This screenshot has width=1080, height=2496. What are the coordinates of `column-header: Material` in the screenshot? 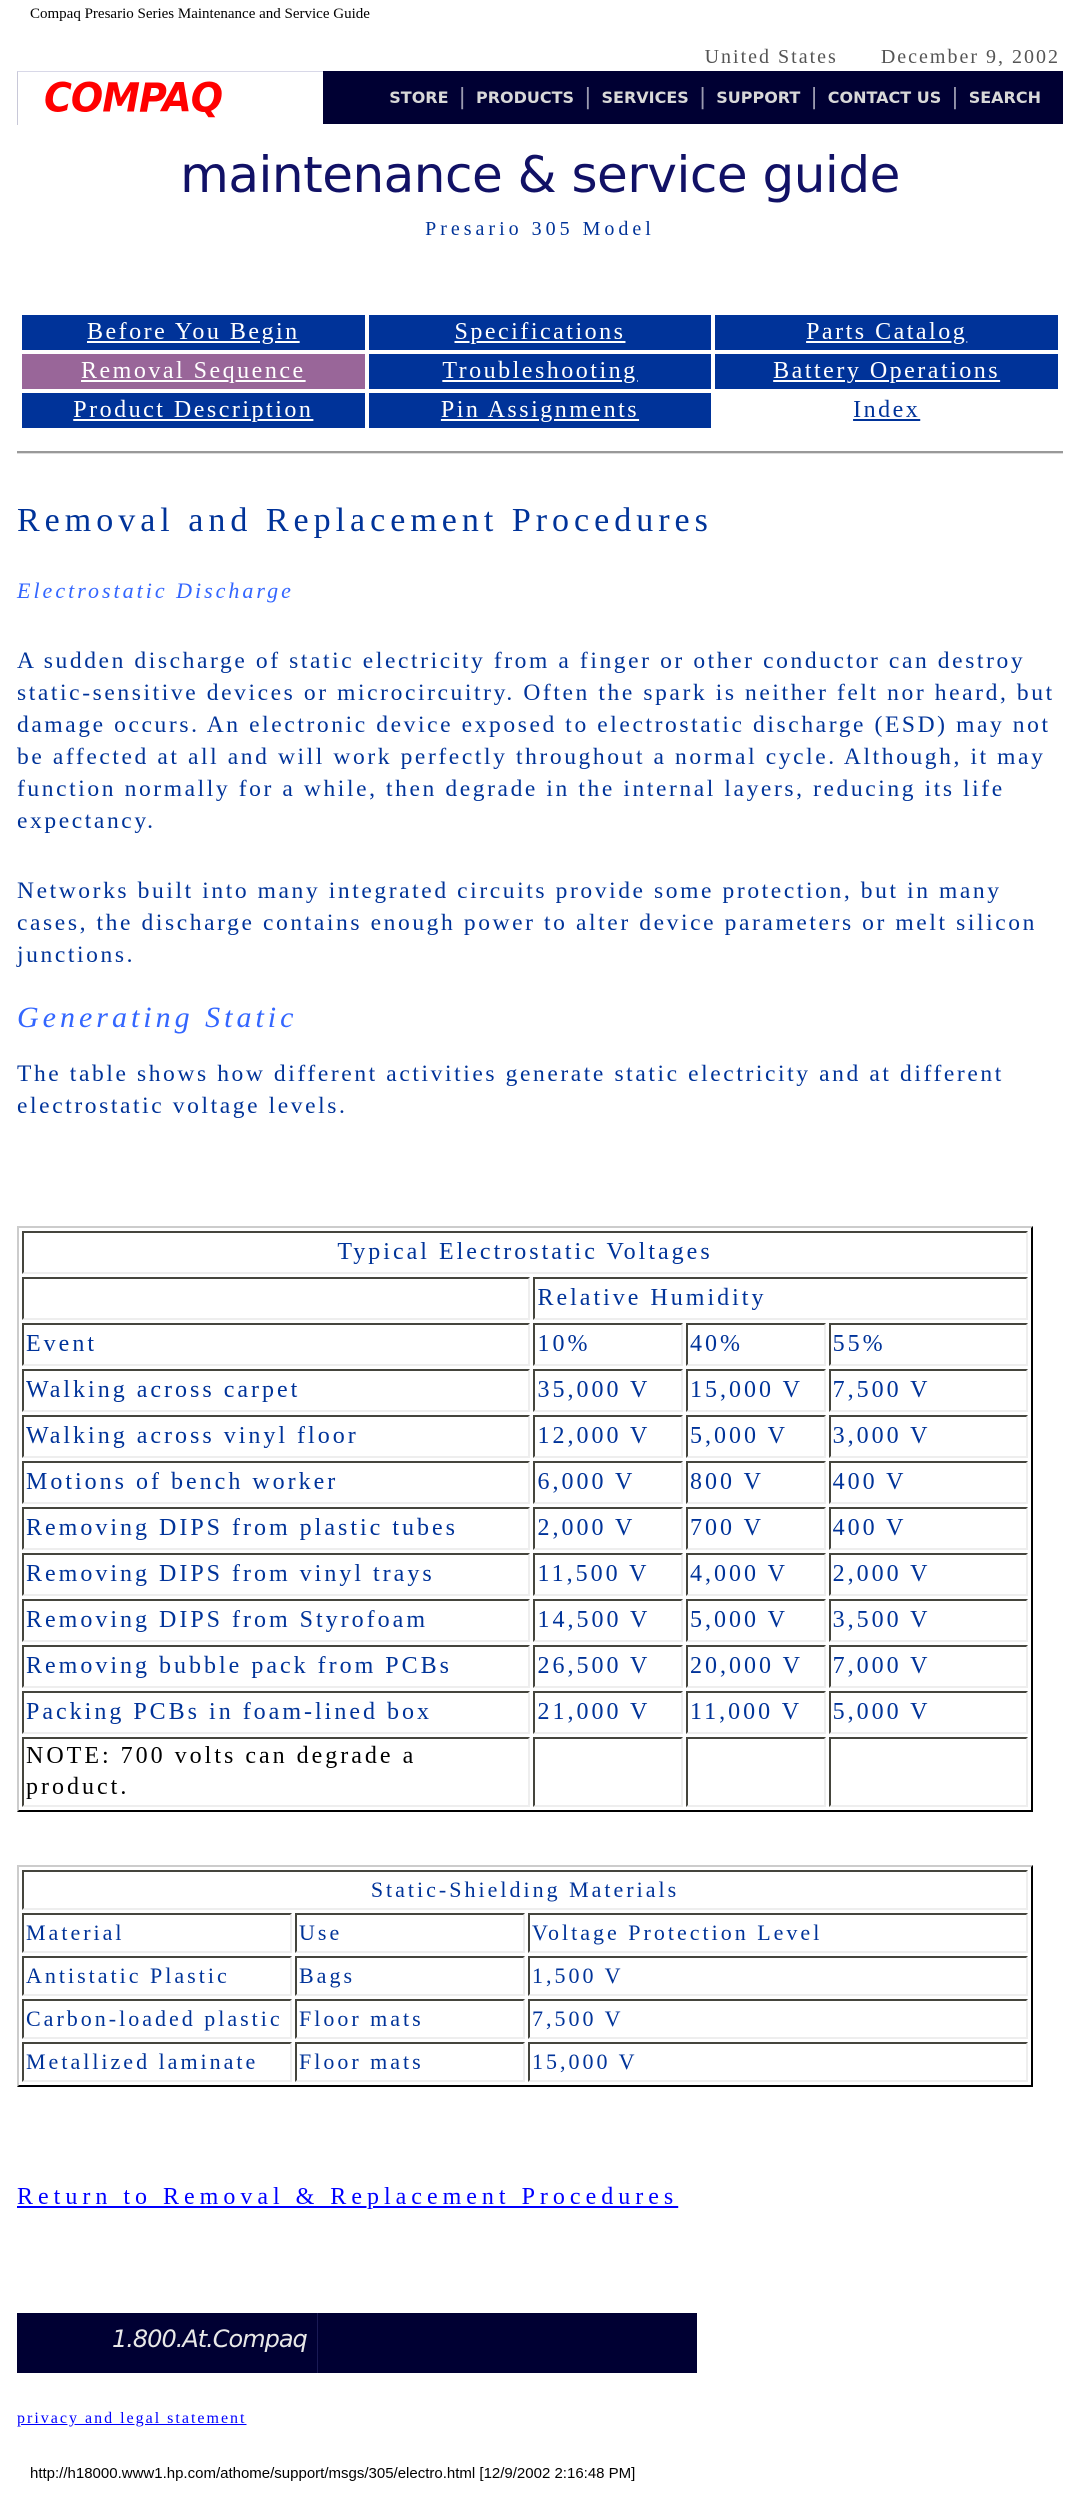 It's located at (157, 1933).